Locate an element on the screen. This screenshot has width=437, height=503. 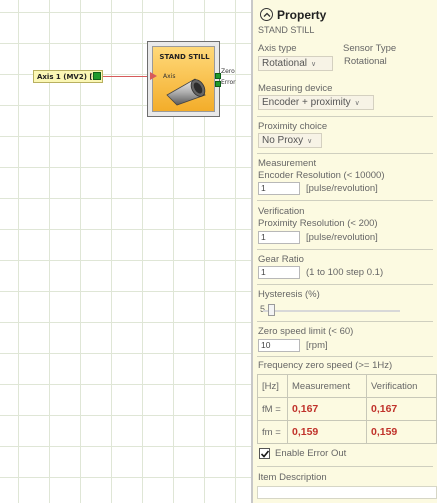
input-pin-axis: Axis is located at coordinates (169, 76).